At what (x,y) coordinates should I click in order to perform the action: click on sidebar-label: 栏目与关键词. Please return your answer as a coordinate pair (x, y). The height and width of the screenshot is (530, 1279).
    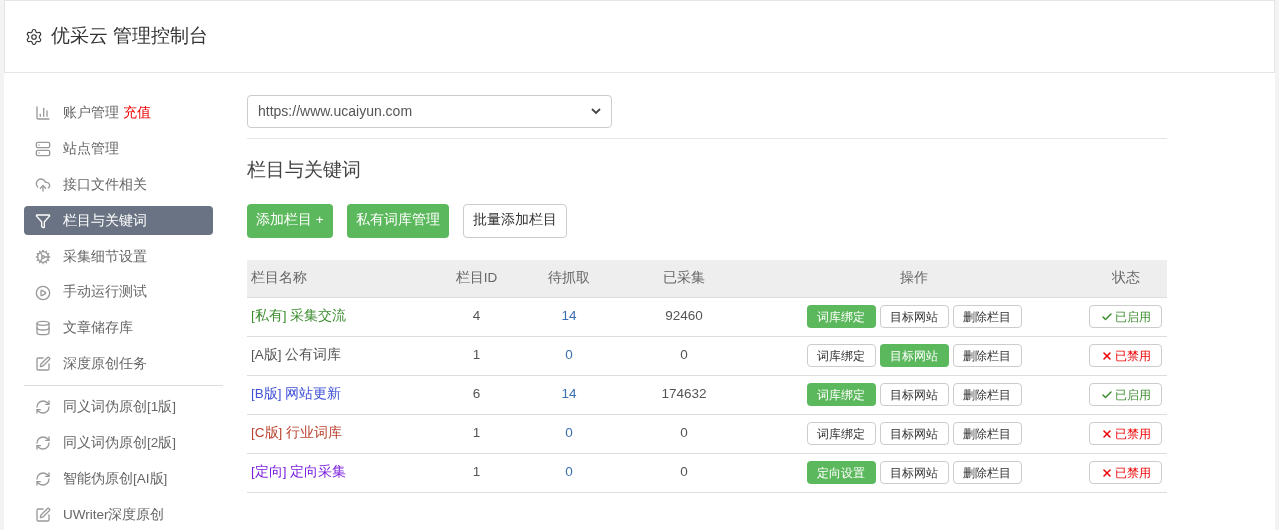
    Looking at the image, I should click on (105, 220).